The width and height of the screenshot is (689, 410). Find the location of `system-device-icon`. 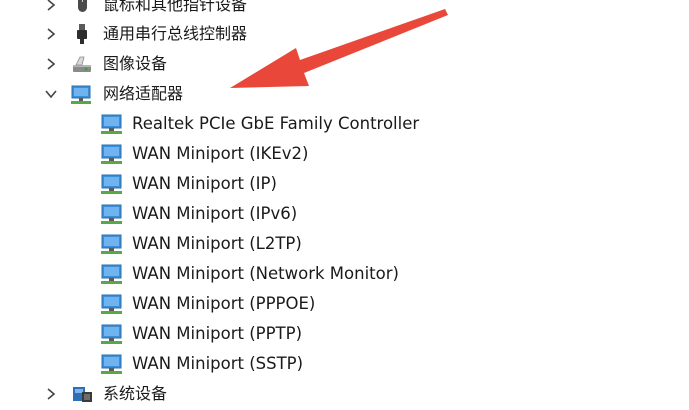

system-device-icon is located at coordinates (82, 394).